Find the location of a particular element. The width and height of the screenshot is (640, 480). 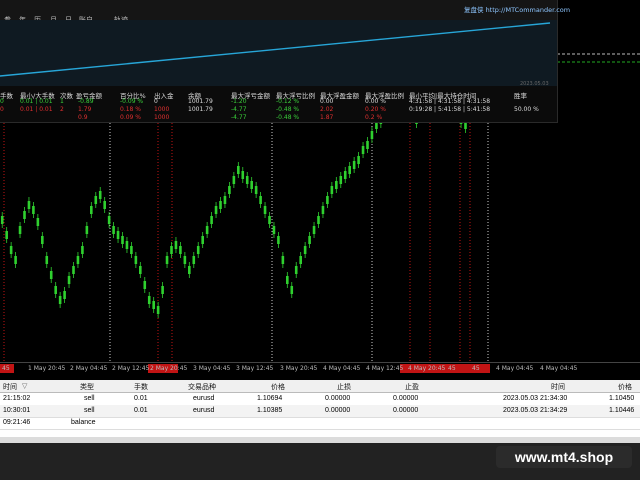

cell-lots: 0.01 is located at coordinates (141, 410).